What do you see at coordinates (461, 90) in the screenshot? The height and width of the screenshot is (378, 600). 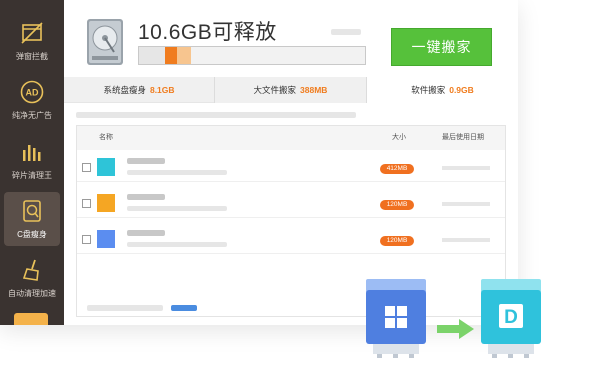 I see `stat-value: 0.9GB` at bounding box center [461, 90].